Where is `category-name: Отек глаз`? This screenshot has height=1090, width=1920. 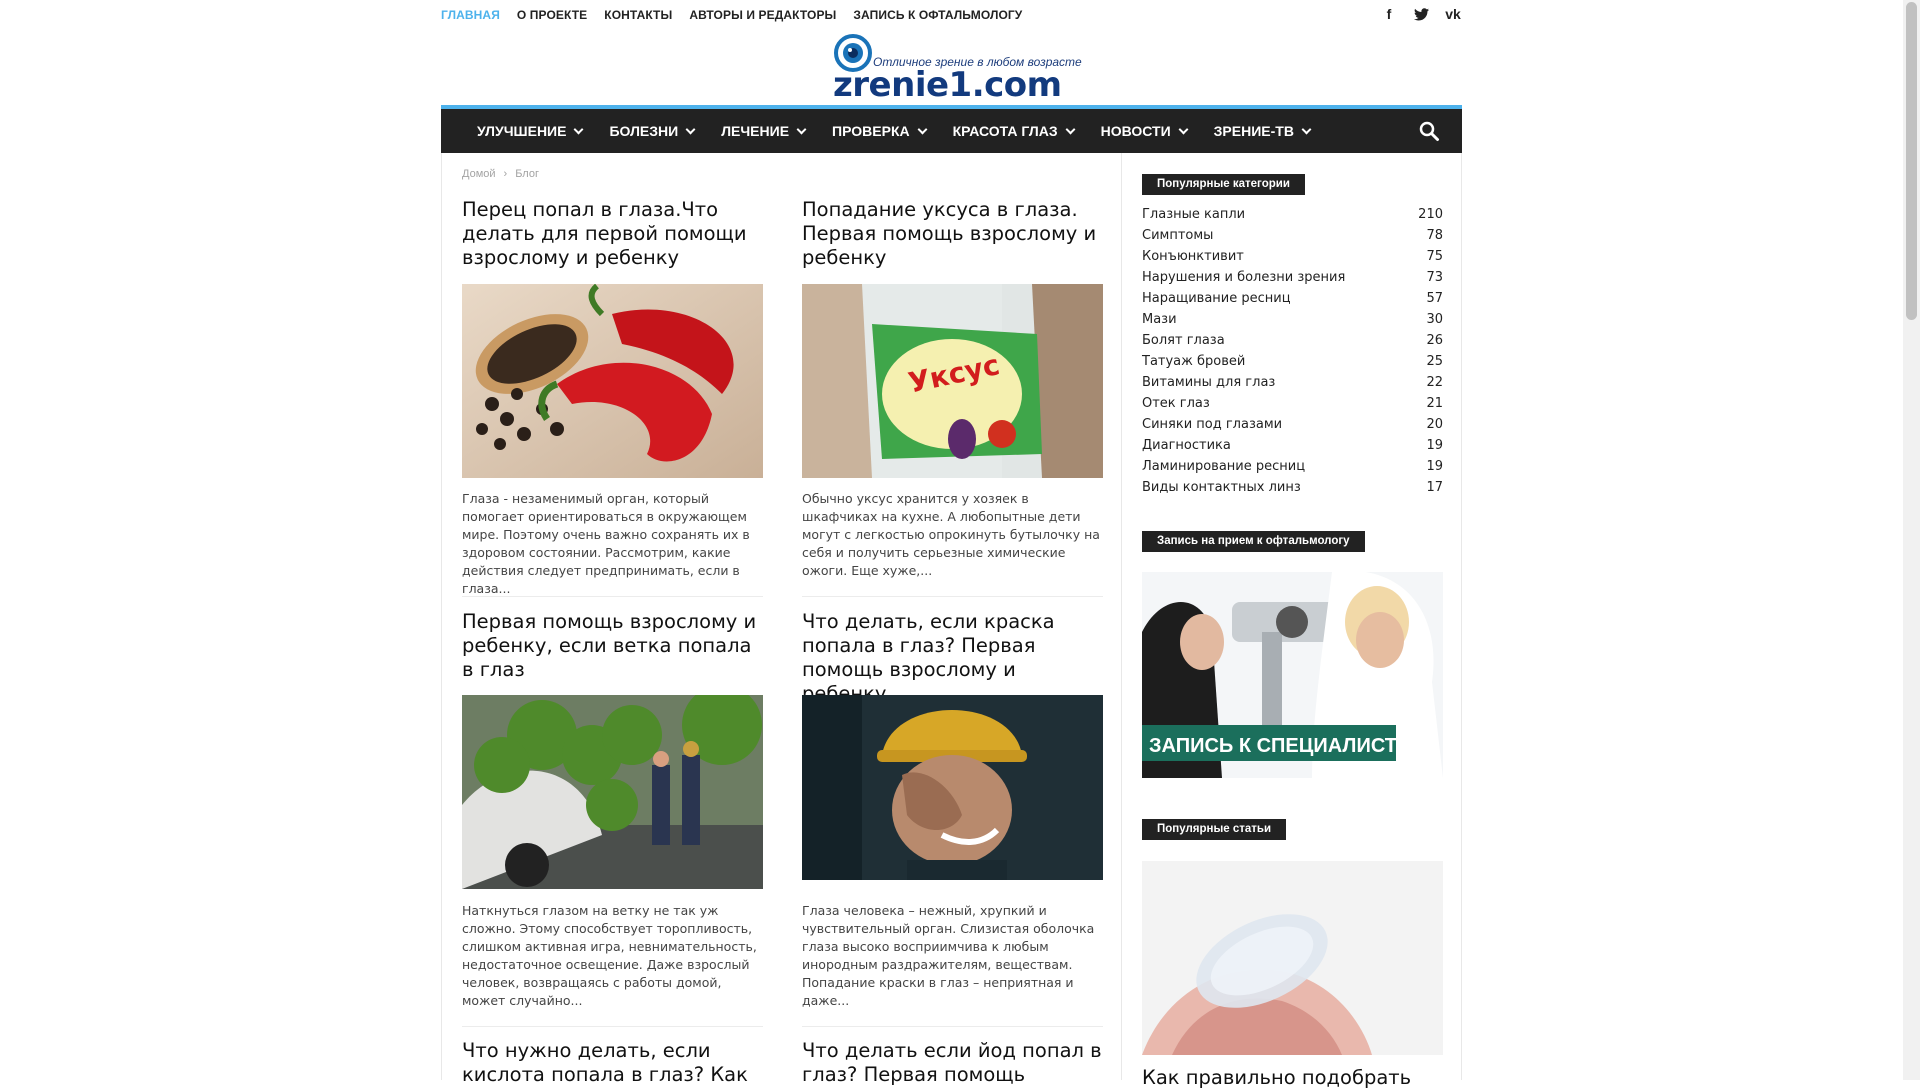
category-name: Отек глаз is located at coordinates (1176, 403).